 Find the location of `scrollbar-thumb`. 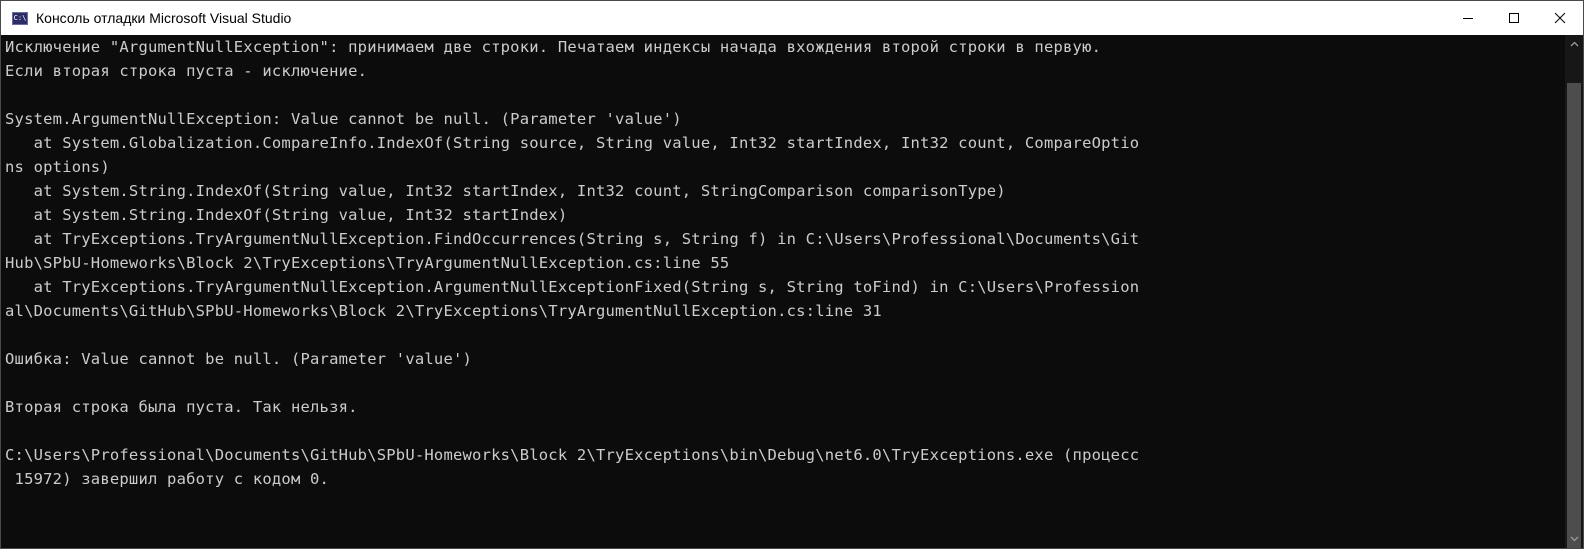

scrollbar-thumb is located at coordinates (1574, 315).